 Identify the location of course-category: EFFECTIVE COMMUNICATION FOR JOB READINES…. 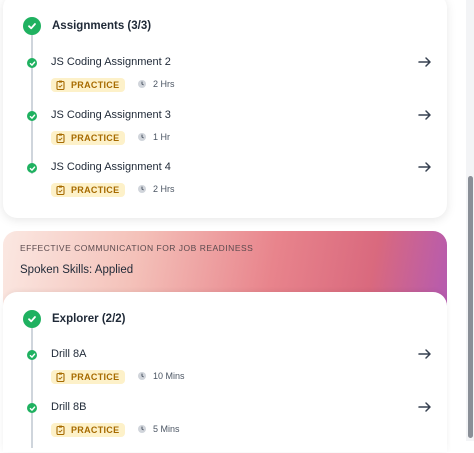
(137, 248).